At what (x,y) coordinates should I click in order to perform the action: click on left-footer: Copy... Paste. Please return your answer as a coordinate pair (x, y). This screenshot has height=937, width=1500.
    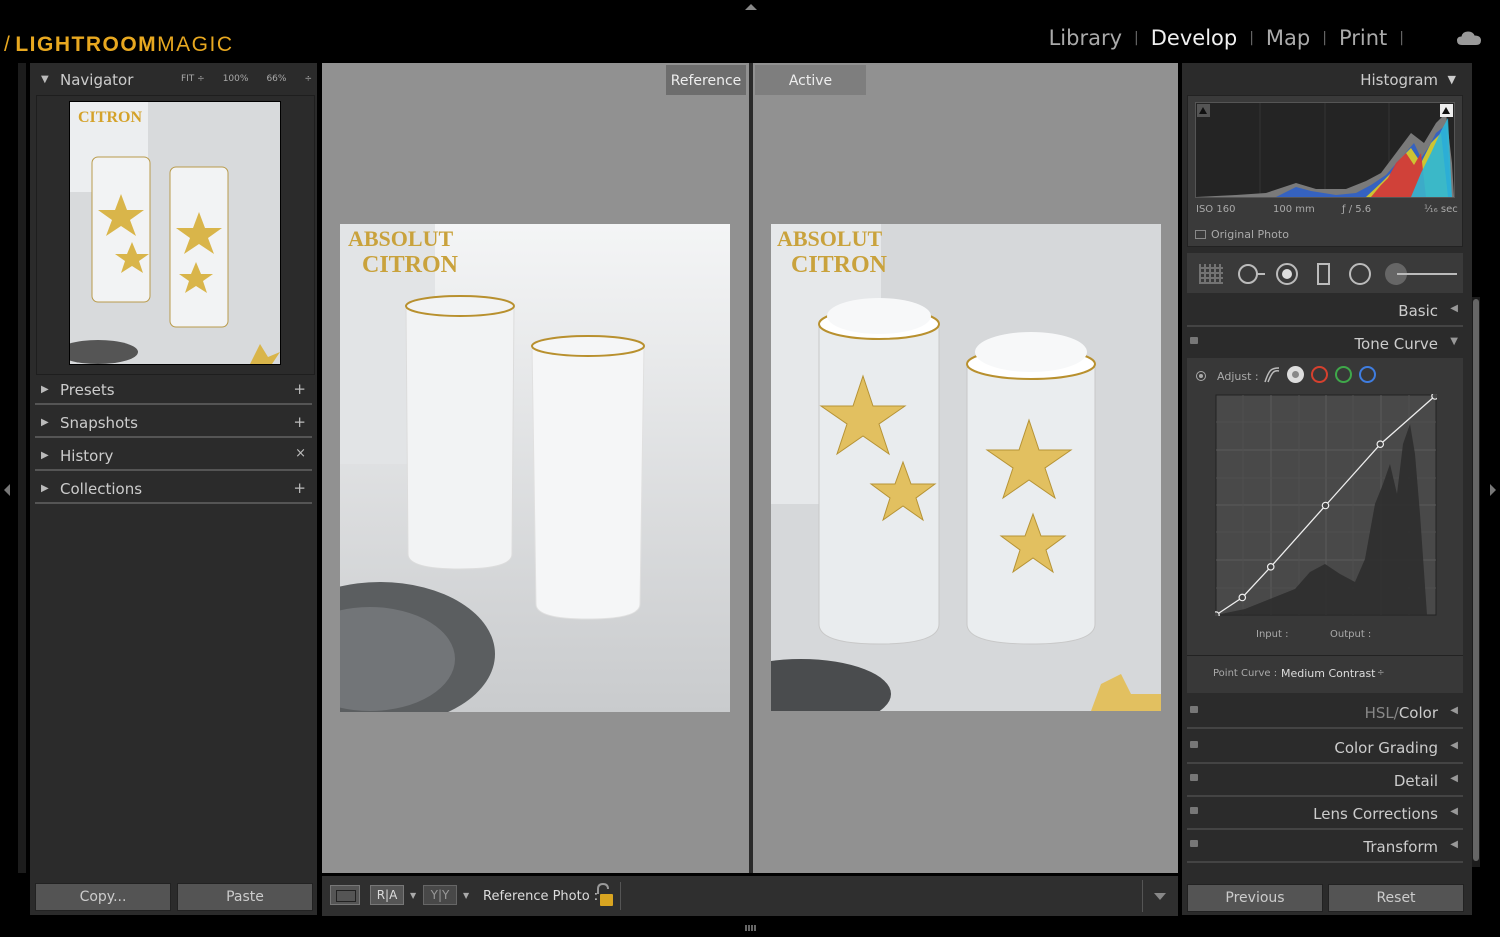
    Looking at the image, I should click on (173, 894).